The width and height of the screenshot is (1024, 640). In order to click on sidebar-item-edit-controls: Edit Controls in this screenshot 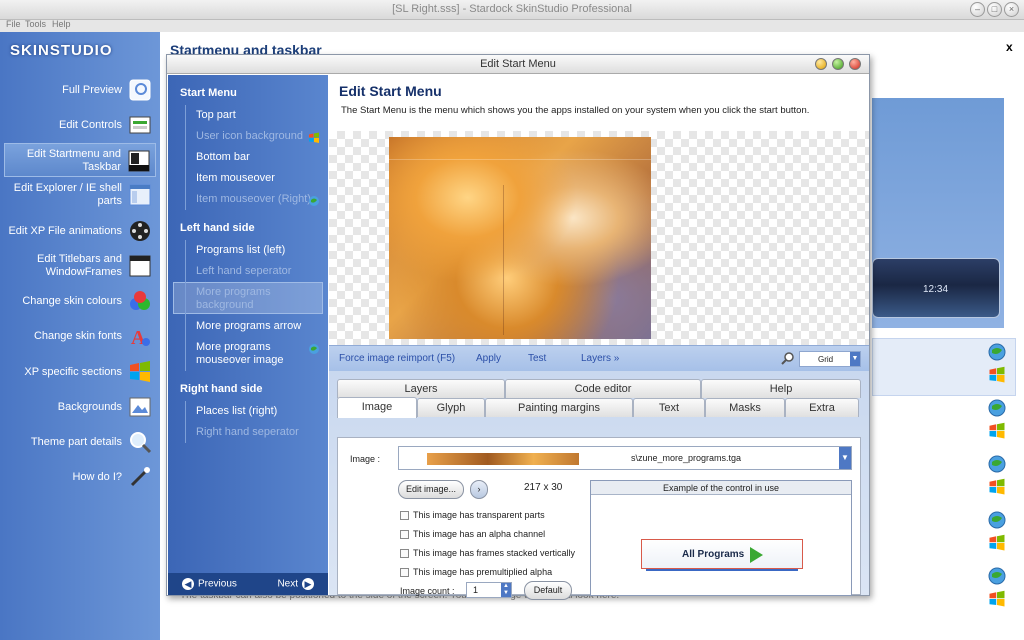, I will do `click(80, 125)`.